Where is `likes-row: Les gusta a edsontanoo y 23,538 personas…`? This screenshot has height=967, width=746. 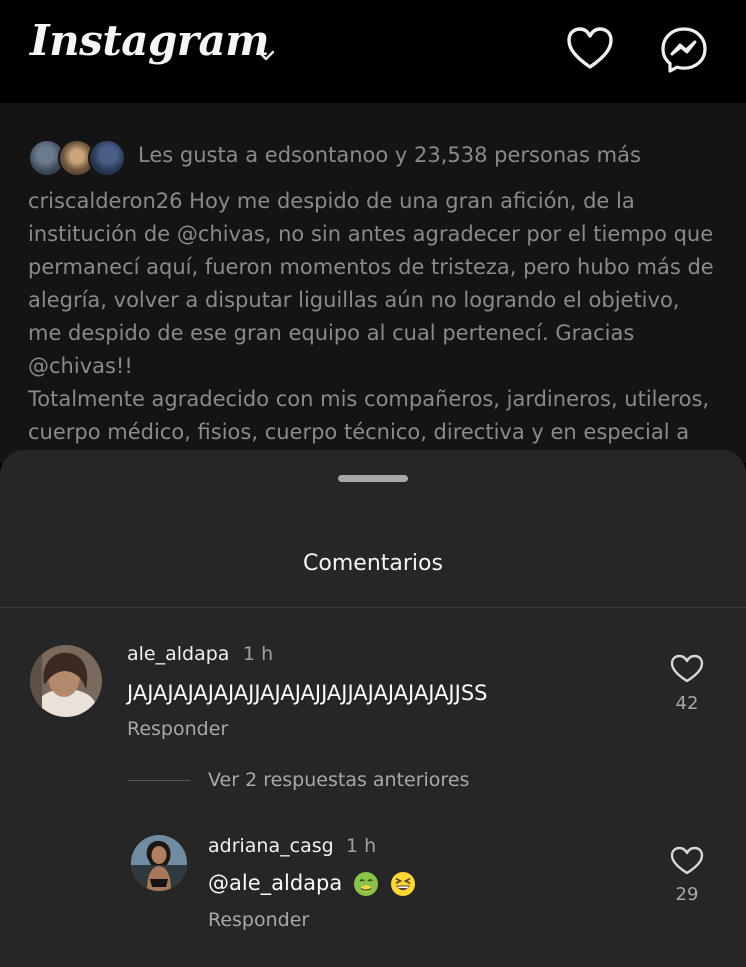
likes-row: Les gusta a edsontanoo y 23,538 personas… is located at coordinates (378, 157).